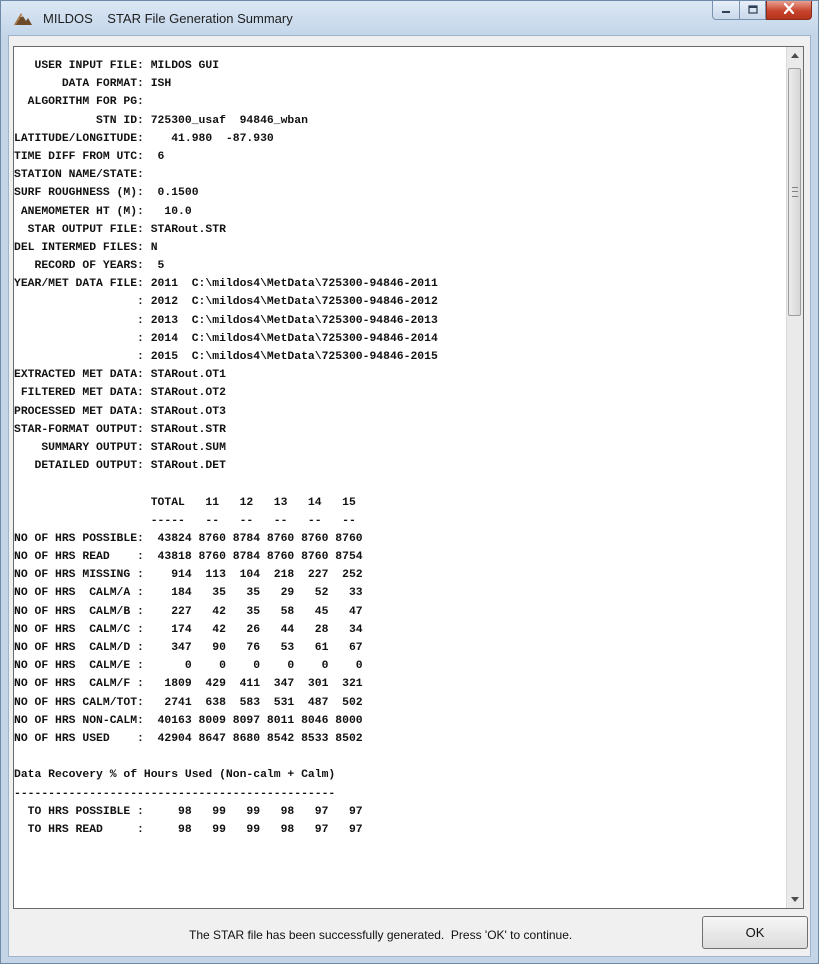 Image resolution: width=821 pixels, height=966 pixels. Describe the element at coordinates (144, 138) in the screenshot. I see `output-line: LATITUDE/LONGITUDE: 41.980 -87.930` at that location.